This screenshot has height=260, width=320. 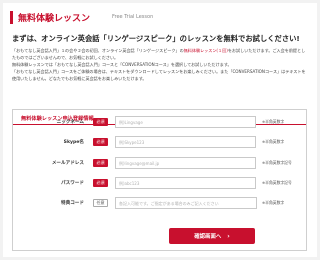 I want to click on confirm-button: 確認画面へ ›, so click(x=212, y=236).